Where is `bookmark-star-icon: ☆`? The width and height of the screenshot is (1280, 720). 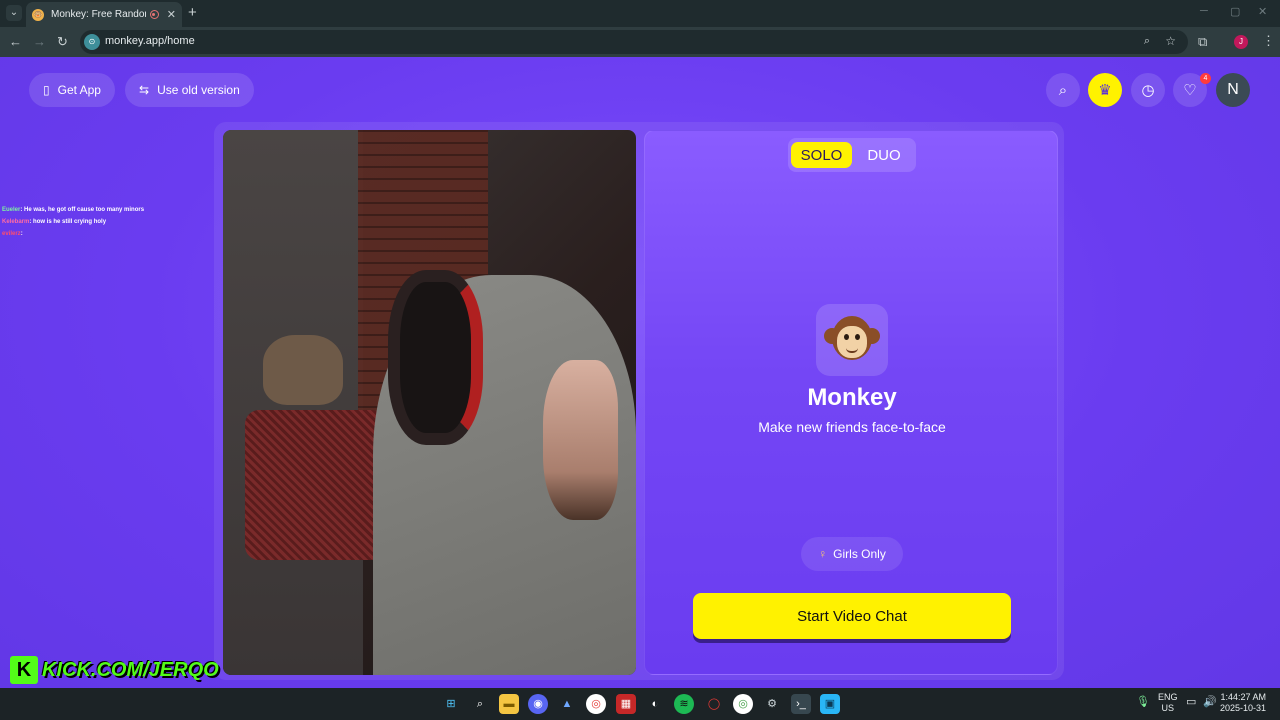 bookmark-star-icon: ☆ is located at coordinates (1170, 41).